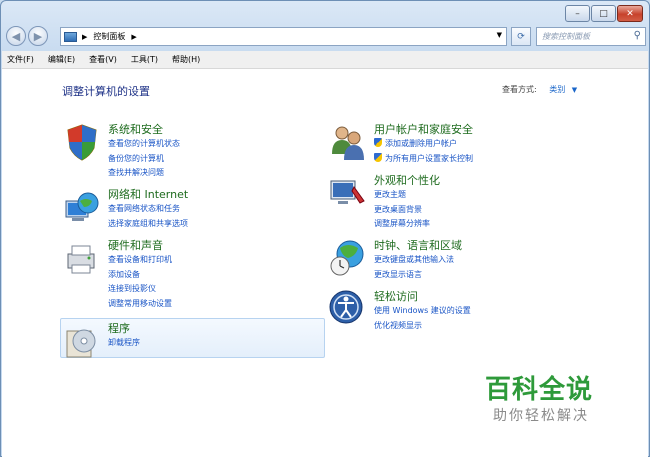  What do you see at coordinates (407, 224) in the screenshot?
I see `link-screen-resolution: 调整屏幕分辨率` at bounding box center [407, 224].